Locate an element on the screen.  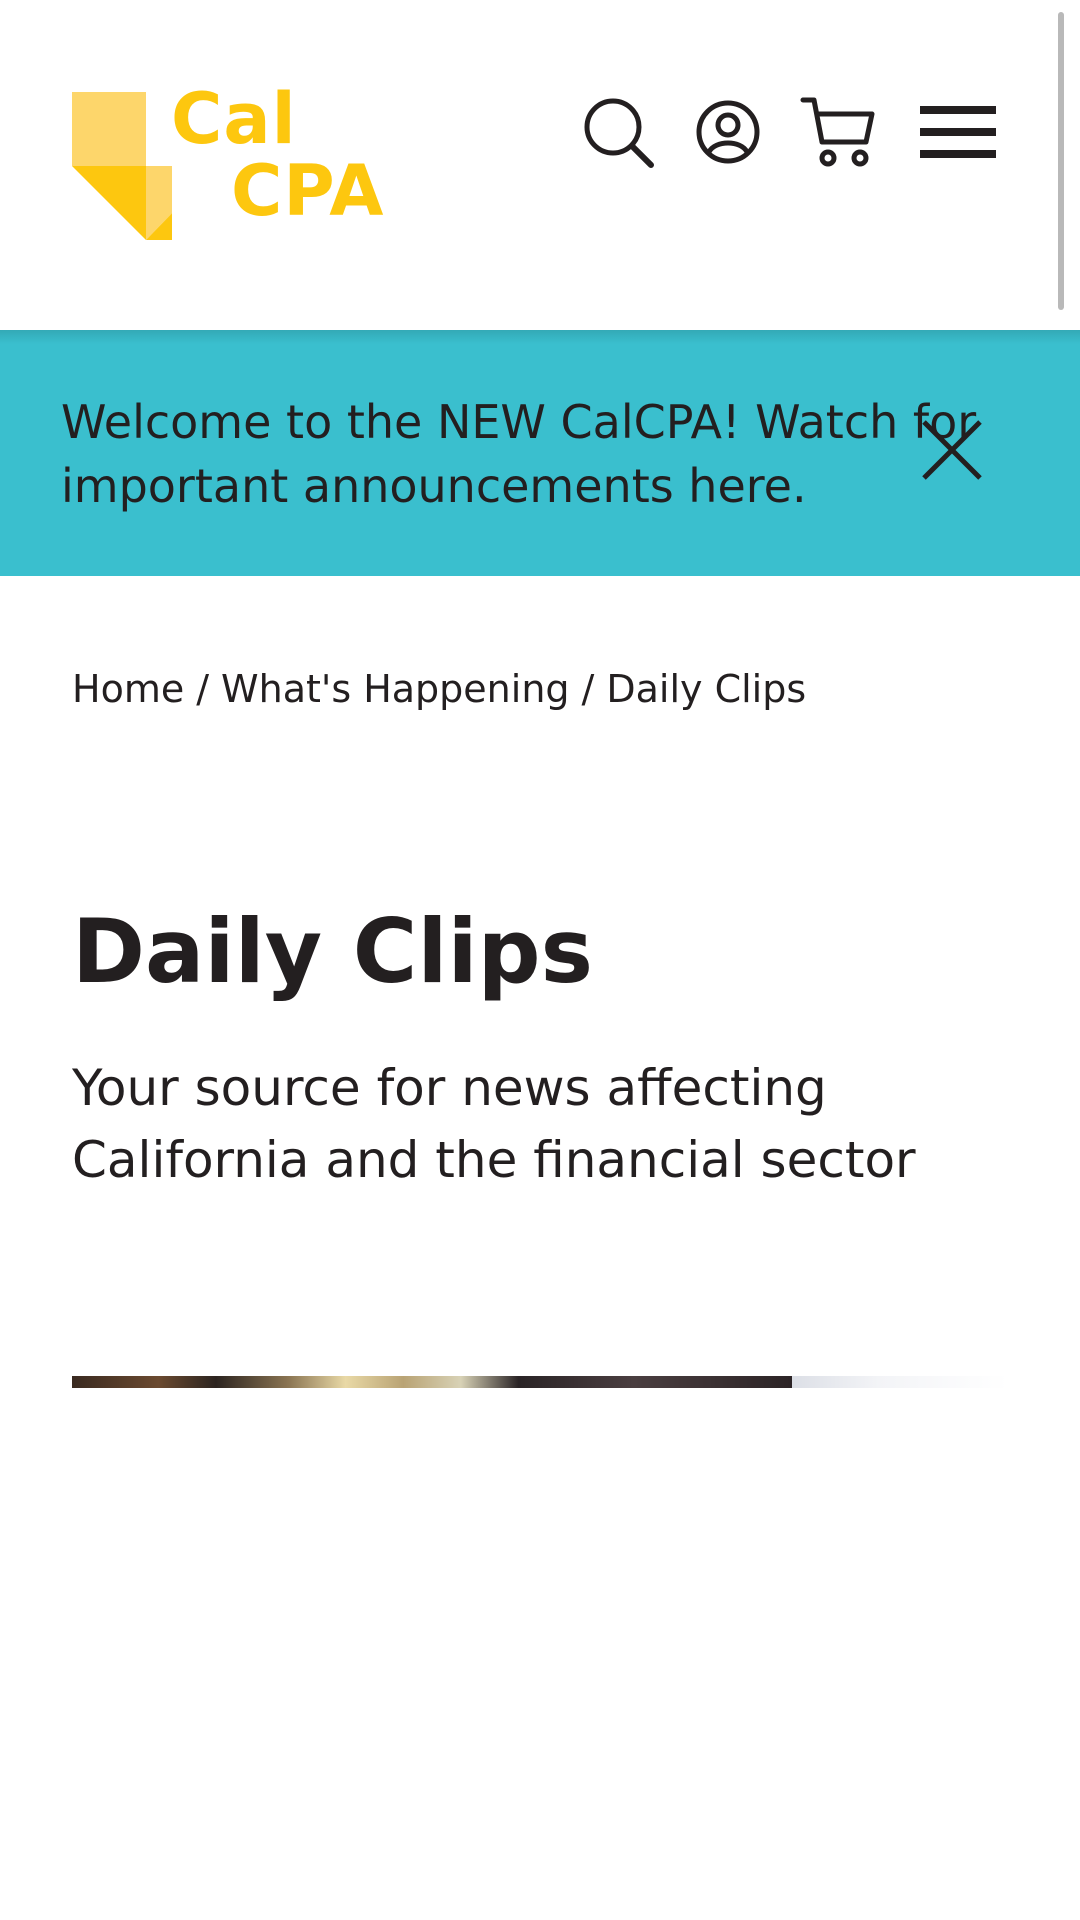
cart-button is located at coordinates (838, 132).